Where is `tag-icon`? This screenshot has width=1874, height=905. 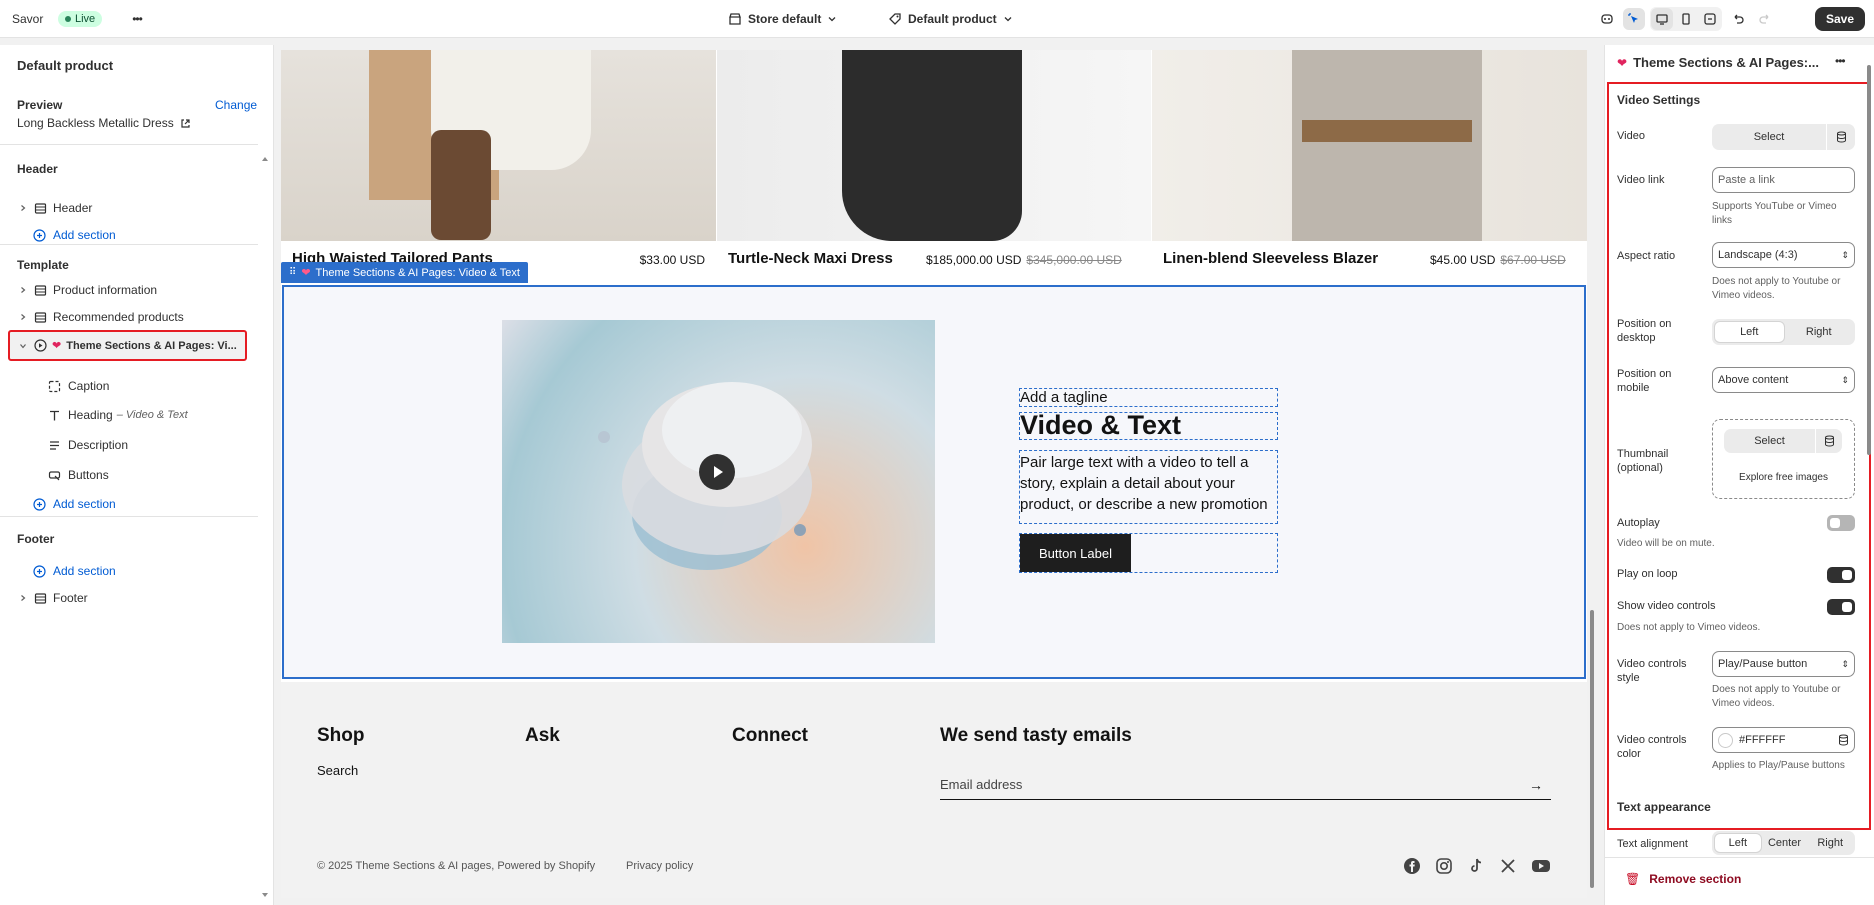 tag-icon is located at coordinates (895, 19).